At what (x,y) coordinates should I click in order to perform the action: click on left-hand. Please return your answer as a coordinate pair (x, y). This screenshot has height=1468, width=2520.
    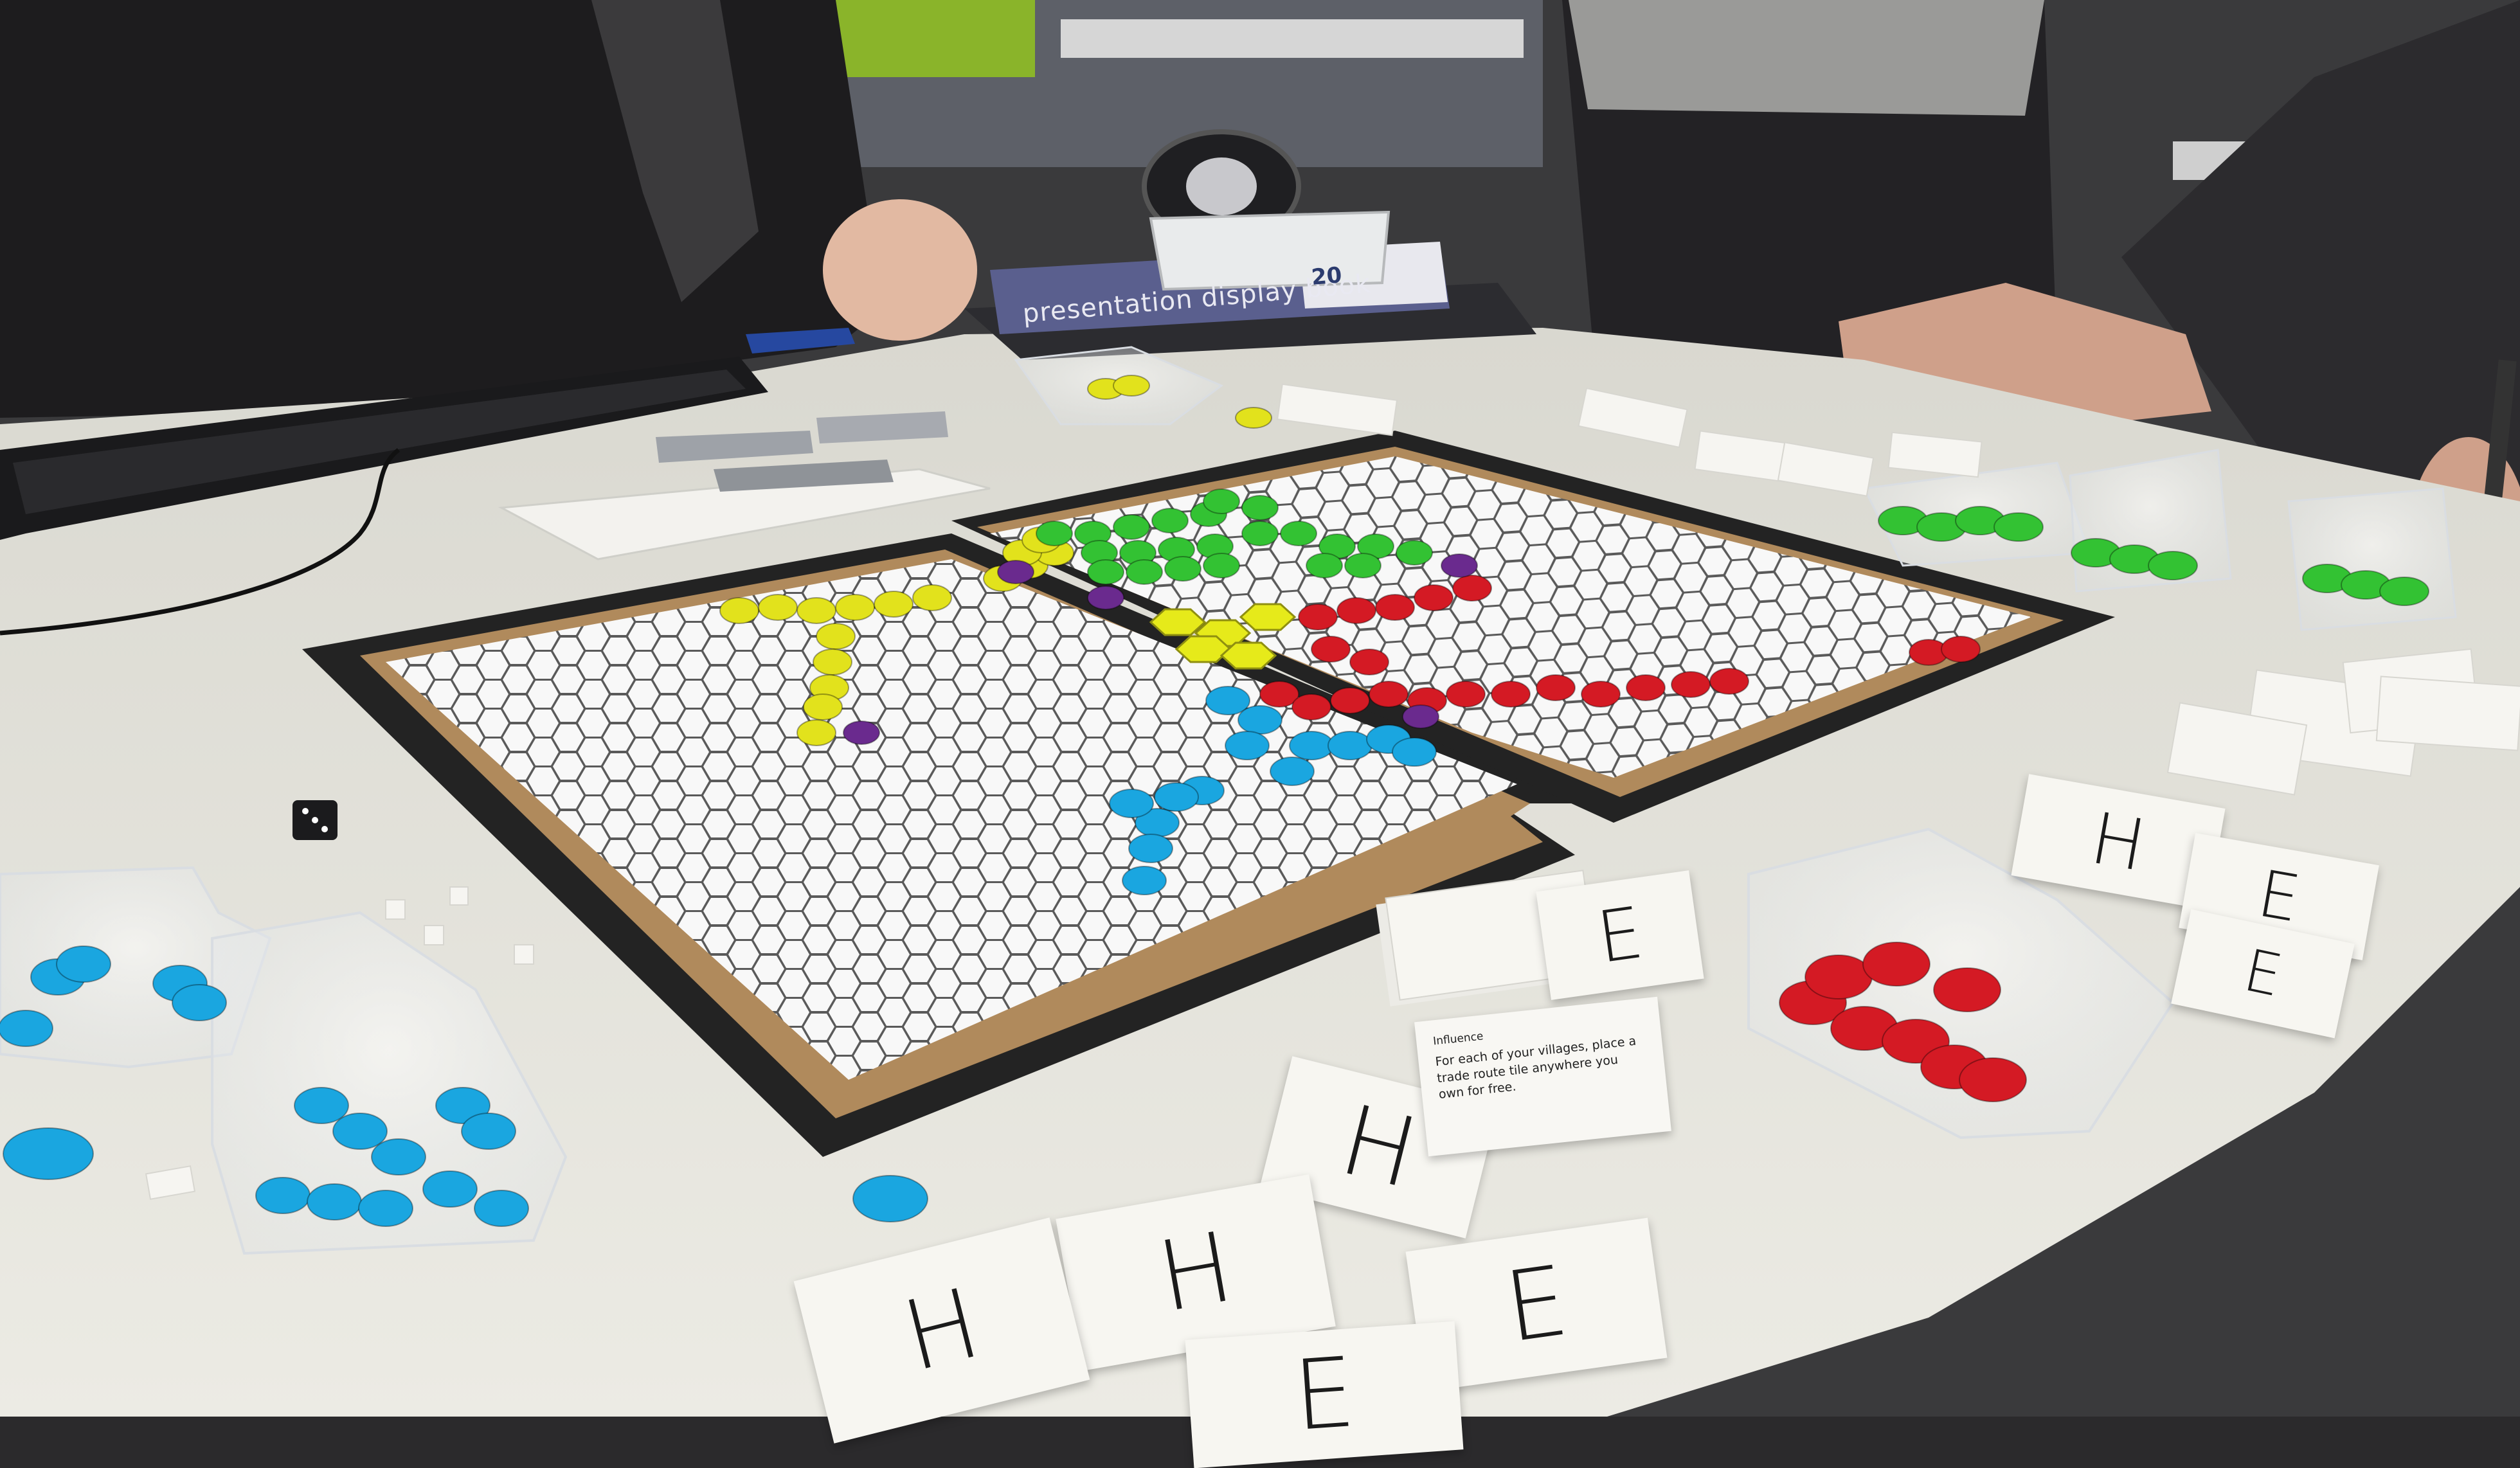
    Looking at the image, I should click on (900, 270).